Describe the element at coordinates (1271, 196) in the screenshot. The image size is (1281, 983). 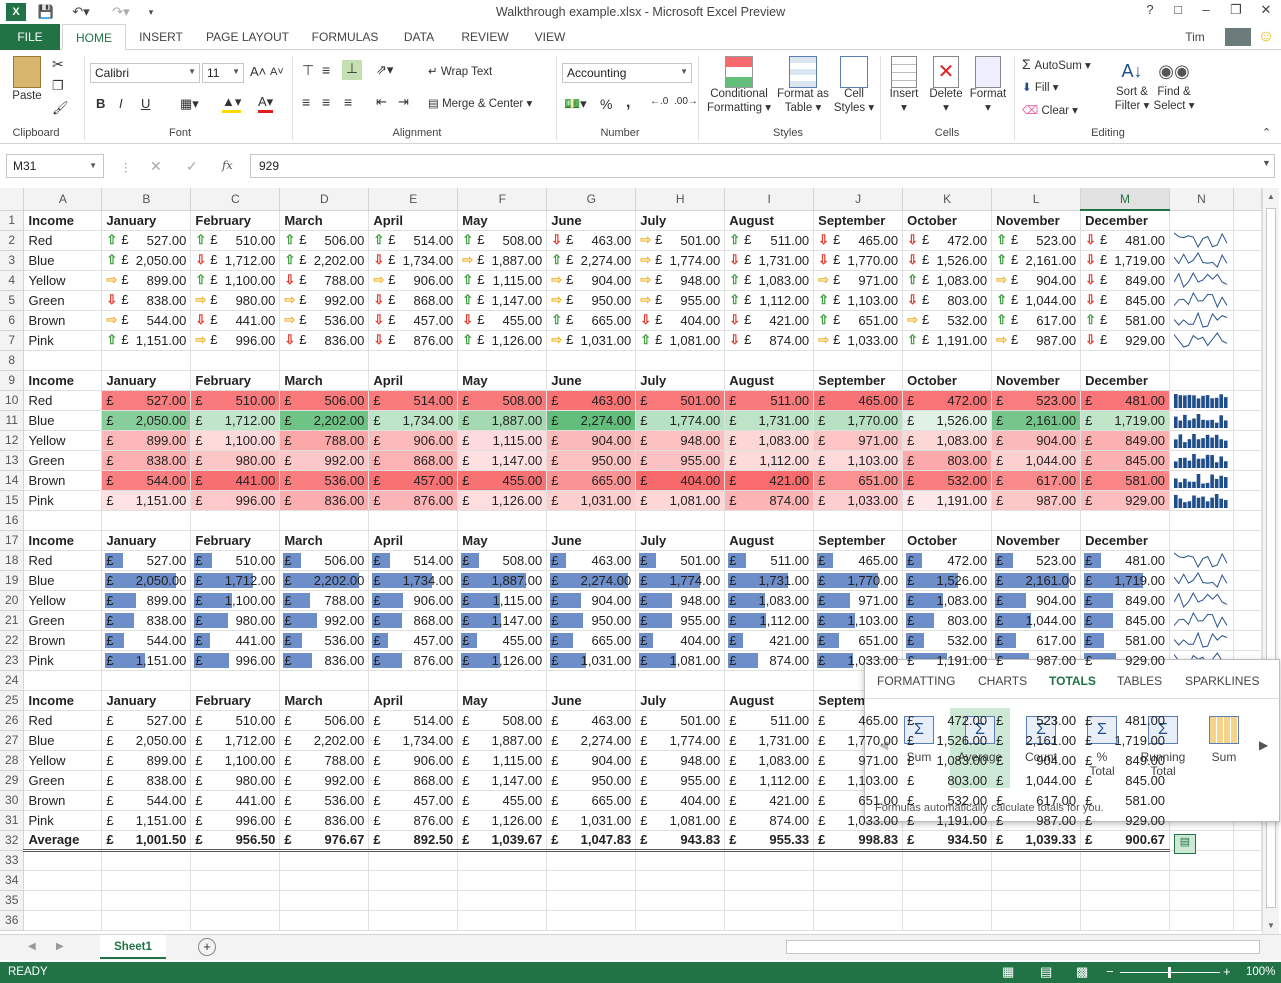
I see `scroll-up-icon: ▲` at that location.